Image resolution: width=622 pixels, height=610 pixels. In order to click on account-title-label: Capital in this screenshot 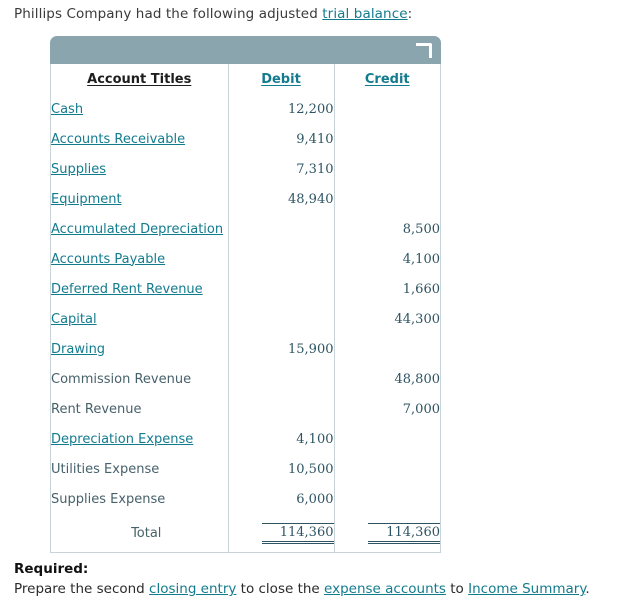, I will do `click(74, 319)`.